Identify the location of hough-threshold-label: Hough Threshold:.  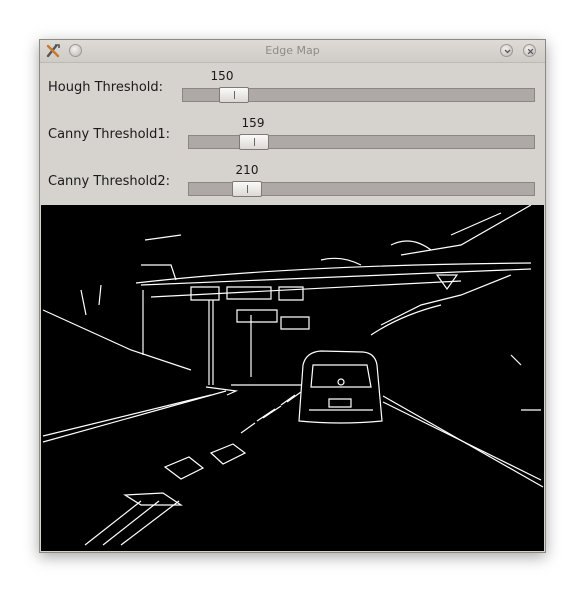
(106, 87).